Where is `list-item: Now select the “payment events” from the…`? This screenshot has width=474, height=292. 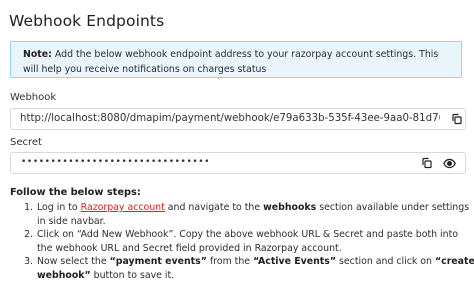
list-item: Now select the “payment events” from the… is located at coordinates (255, 268).